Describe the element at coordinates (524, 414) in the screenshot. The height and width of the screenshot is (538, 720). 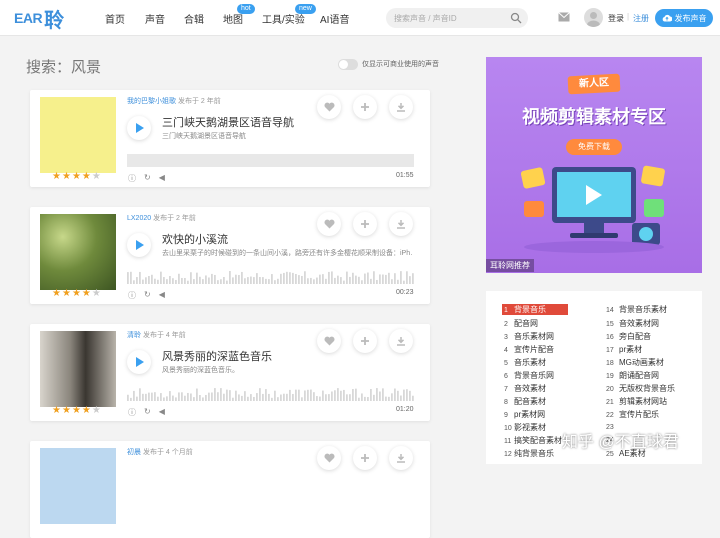
I see `tag-item: 9 pr素材网` at that location.